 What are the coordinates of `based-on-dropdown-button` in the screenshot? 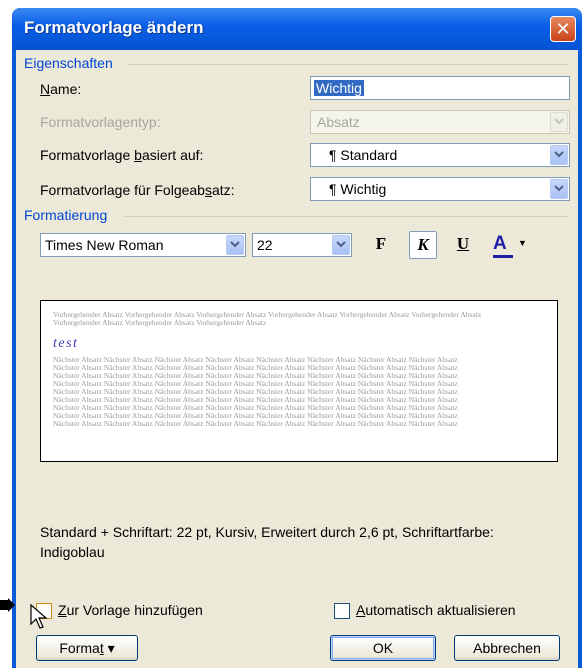 It's located at (559, 155).